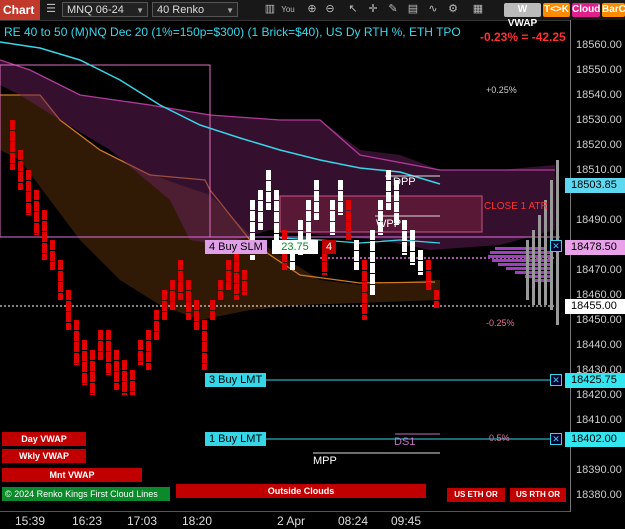  I want to click on price-tick: 18560.00, so click(599, 45).